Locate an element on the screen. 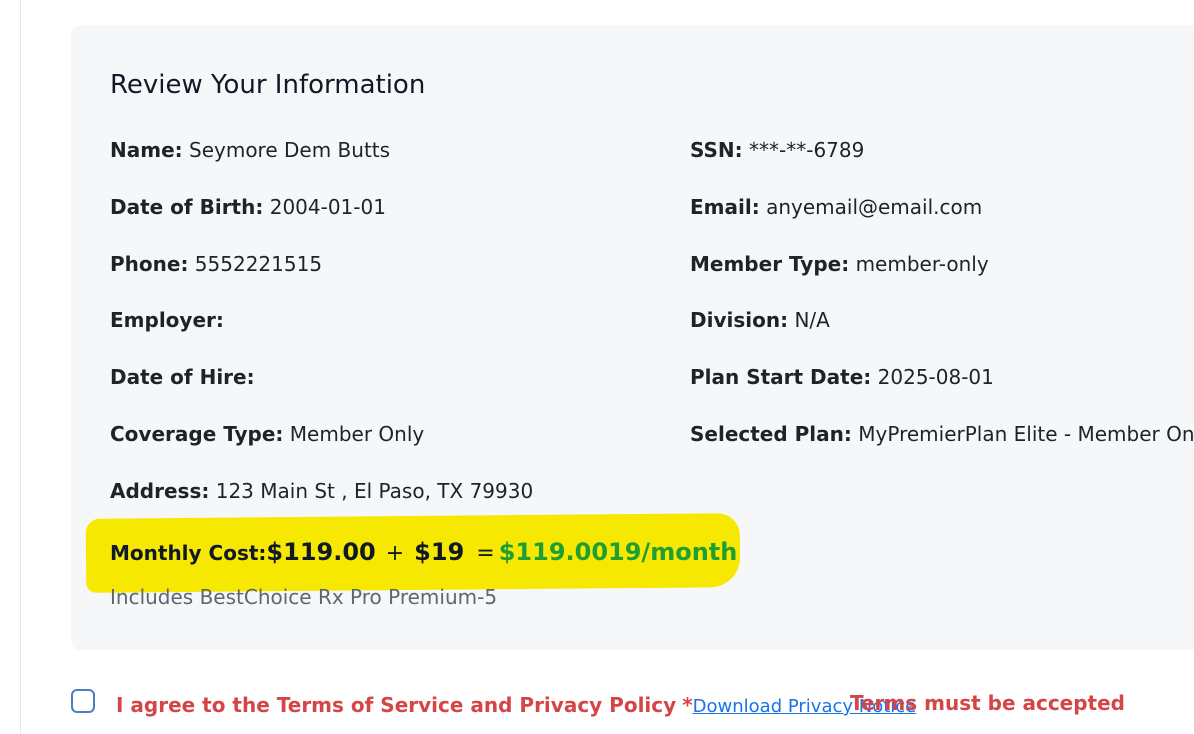  field-member-type: Member Type: member-only is located at coordinates (839, 264).